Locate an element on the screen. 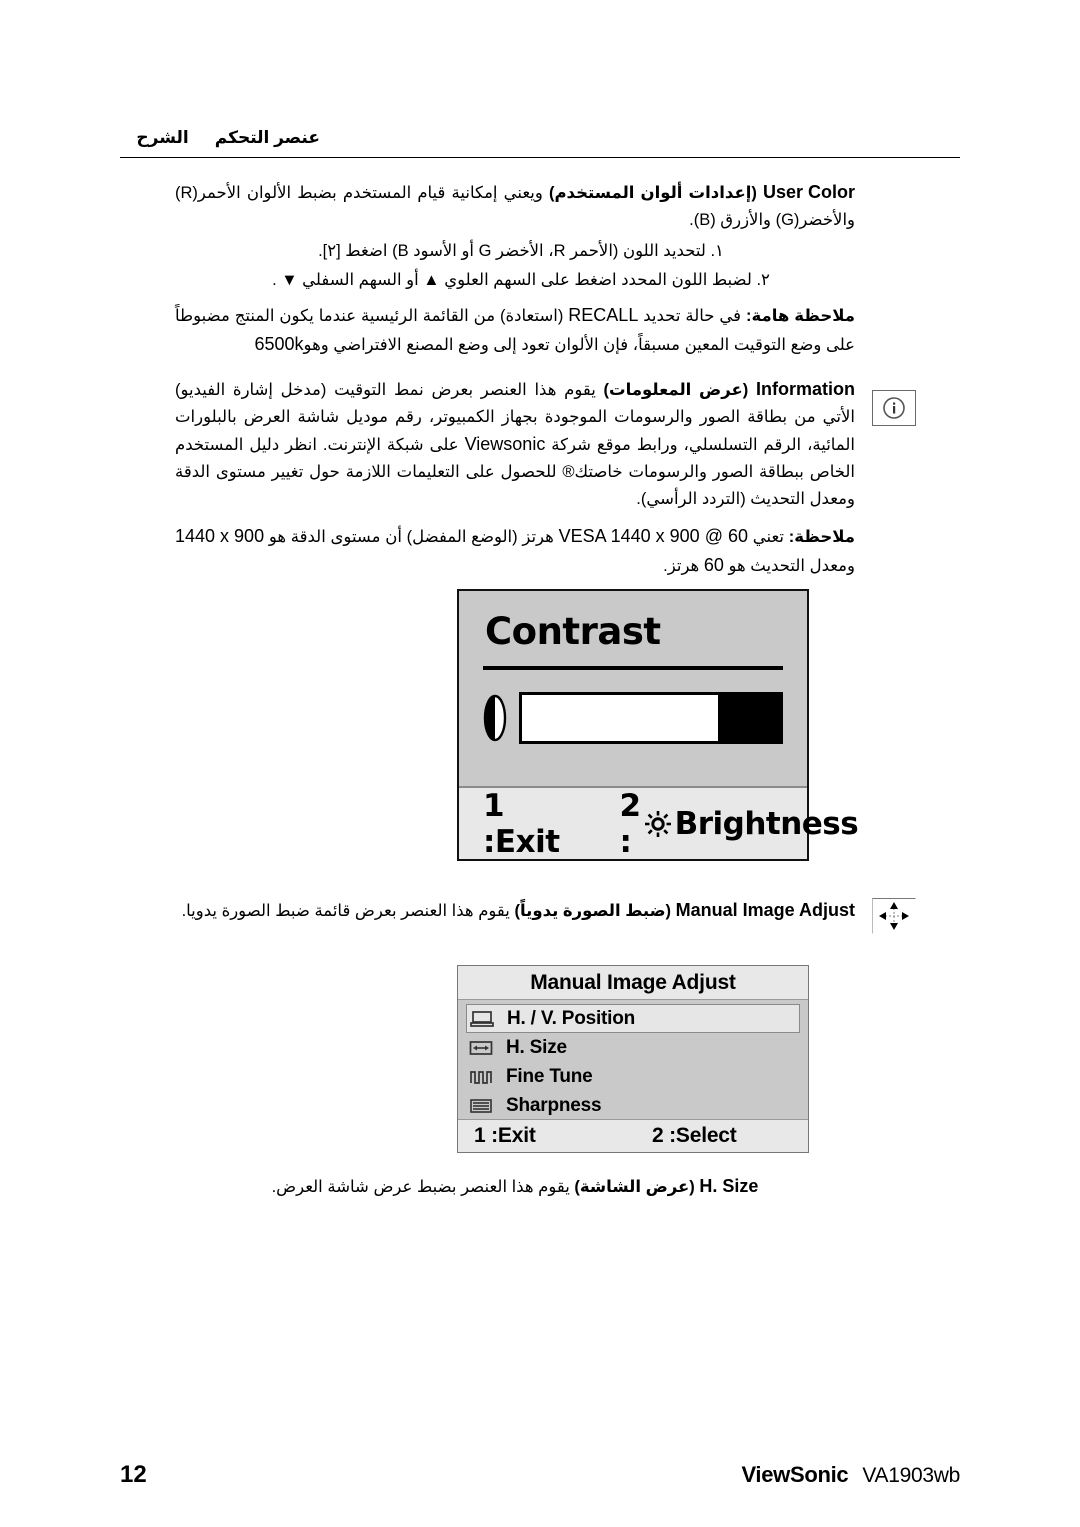 The height and width of the screenshot is (1527, 1080). vesa-note-label: ملاحظة: is located at coordinates (821, 537).